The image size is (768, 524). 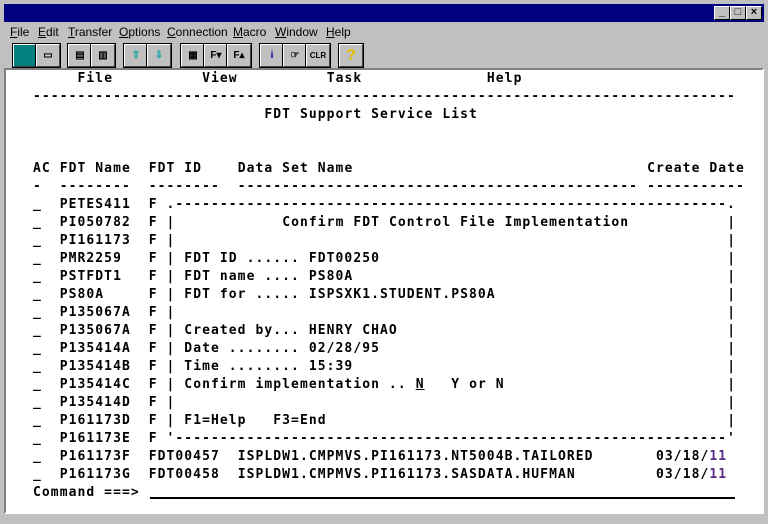 What do you see at coordinates (95, 330) in the screenshot?
I see `fdt-name: P135067A` at bounding box center [95, 330].